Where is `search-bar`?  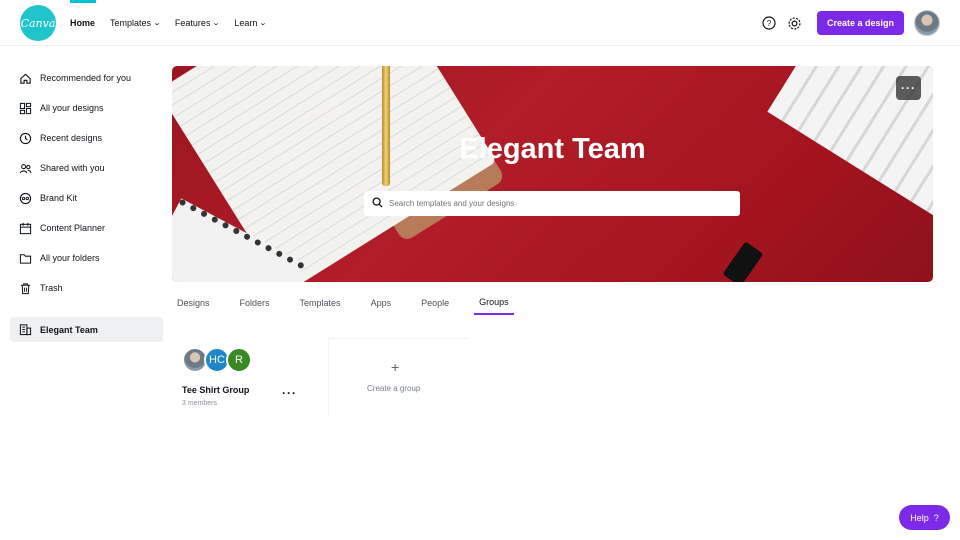 search-bar is located at coordinates (552, 203).